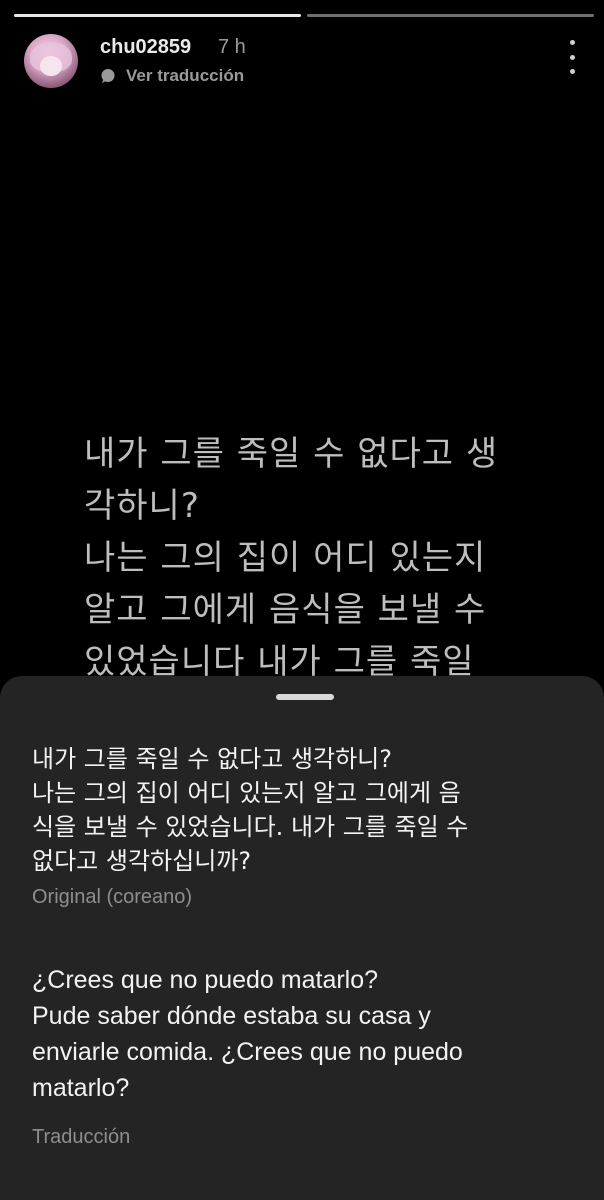 The height and width of the screenshot is (1200, 604). What do you see at coordinates (112, 897) in the screenshot?
I see `original-language-label: Original (coreano)` at bounding box center [112, 897].